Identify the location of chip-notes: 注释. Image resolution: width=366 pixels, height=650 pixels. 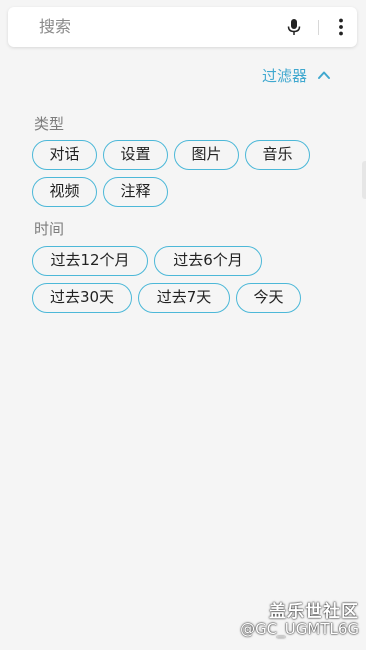
(135, 192).